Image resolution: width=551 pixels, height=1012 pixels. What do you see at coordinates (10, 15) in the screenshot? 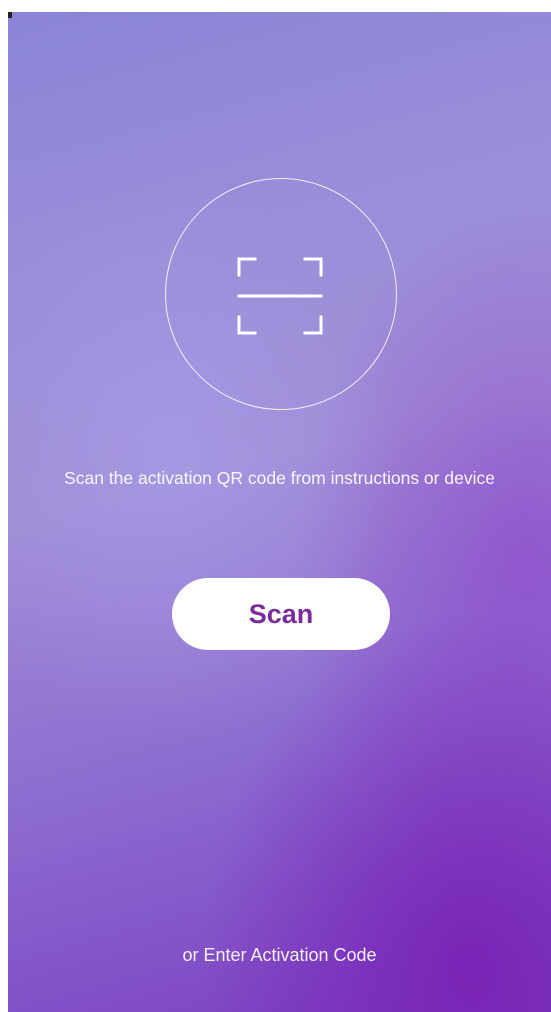
I see `corner-mark` at bounding box center [10, 15].